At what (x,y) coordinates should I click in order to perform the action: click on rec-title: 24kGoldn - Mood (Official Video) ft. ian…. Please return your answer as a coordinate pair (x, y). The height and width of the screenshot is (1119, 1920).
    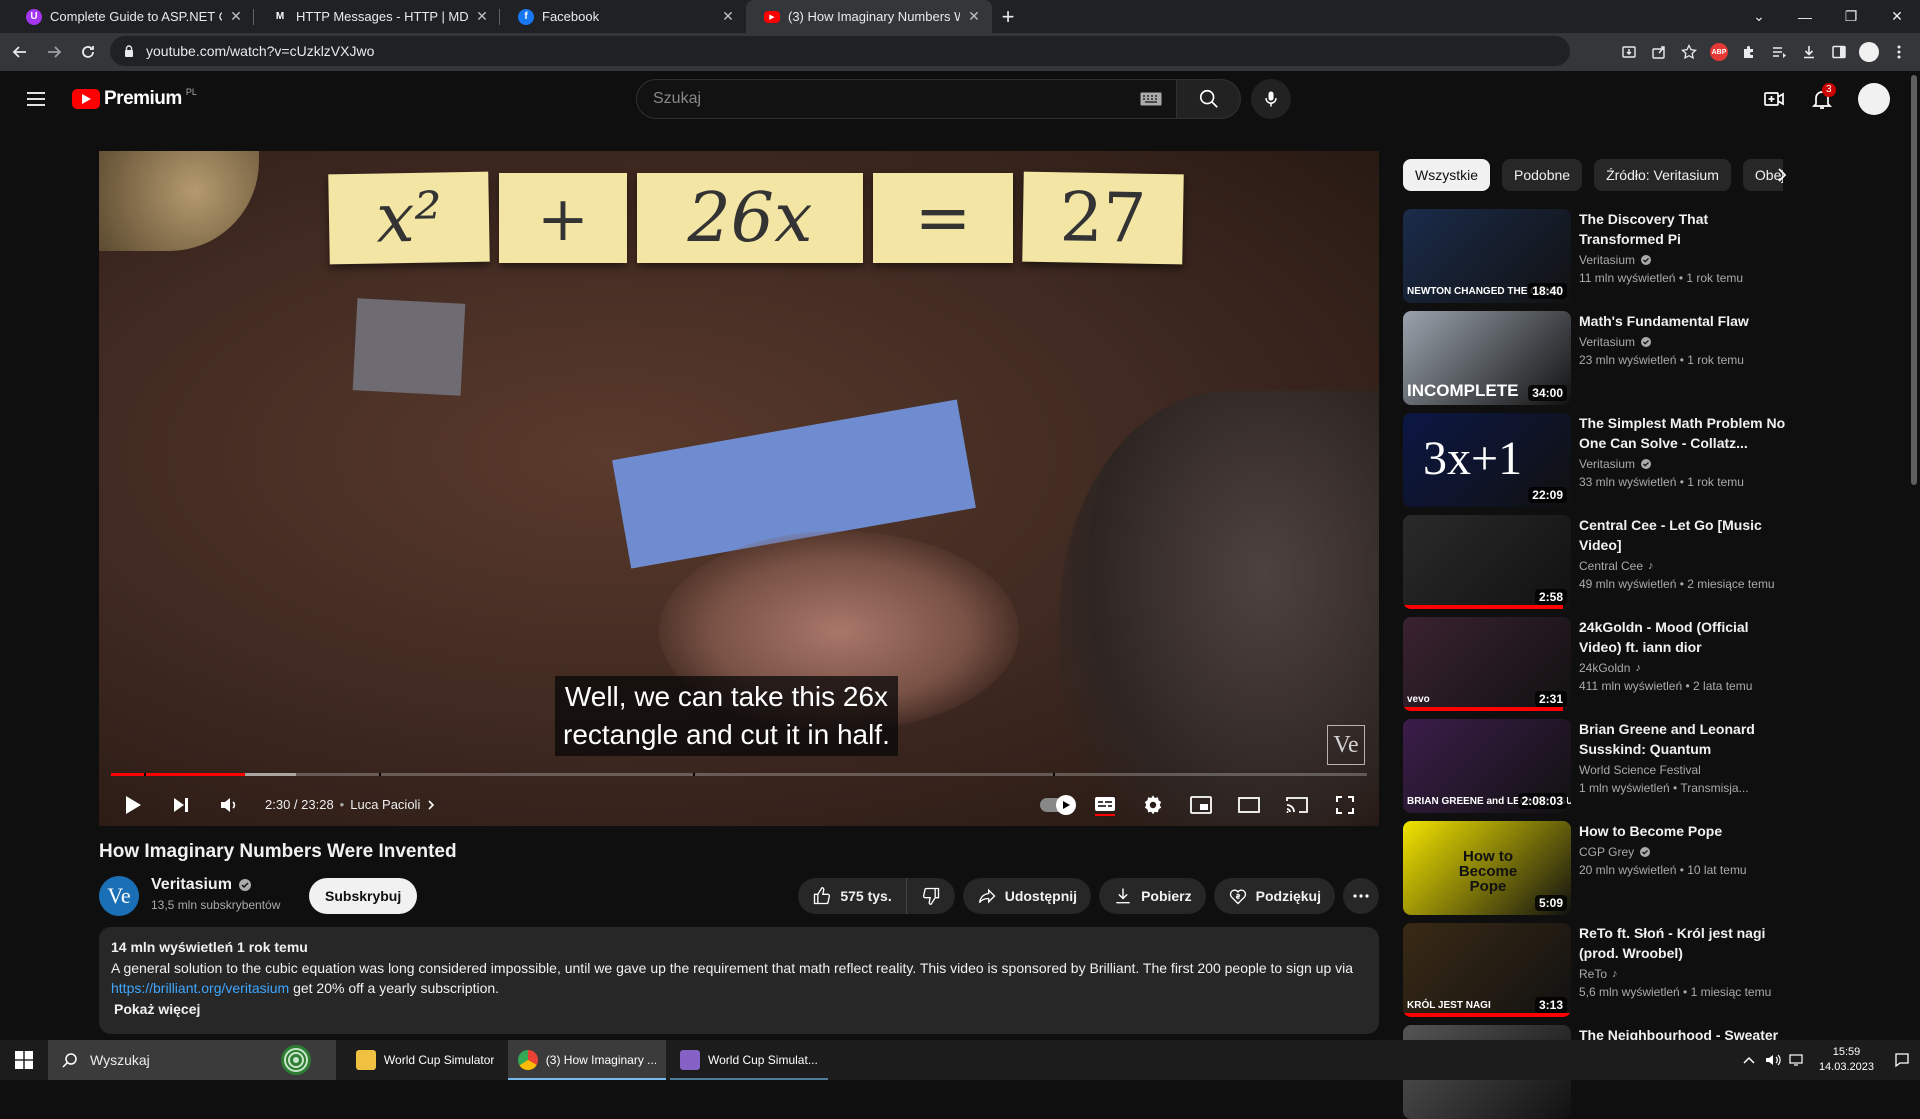
    Looking at the image, I should click on (1684, 637).